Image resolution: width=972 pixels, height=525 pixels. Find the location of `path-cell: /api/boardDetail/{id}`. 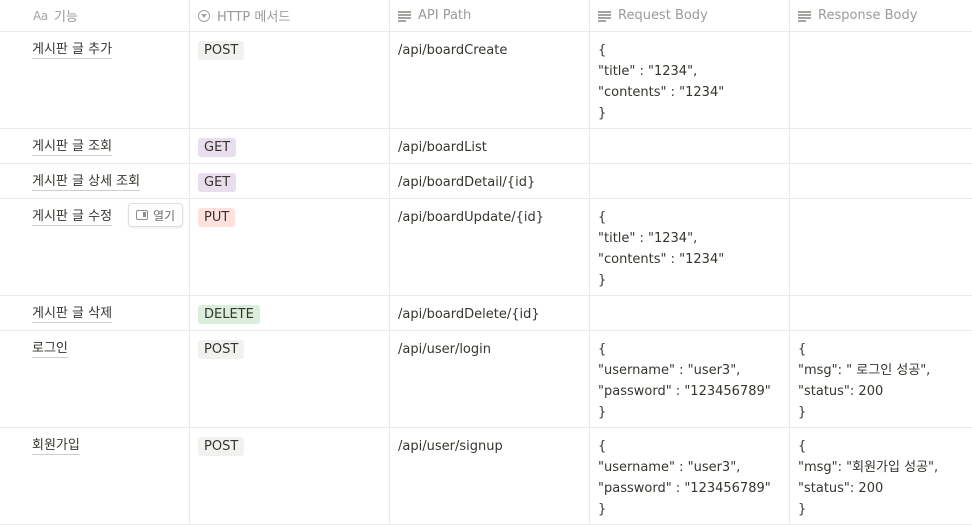

path-cell: /api/boardDetail/{id} is located at coordinates (490, 181).